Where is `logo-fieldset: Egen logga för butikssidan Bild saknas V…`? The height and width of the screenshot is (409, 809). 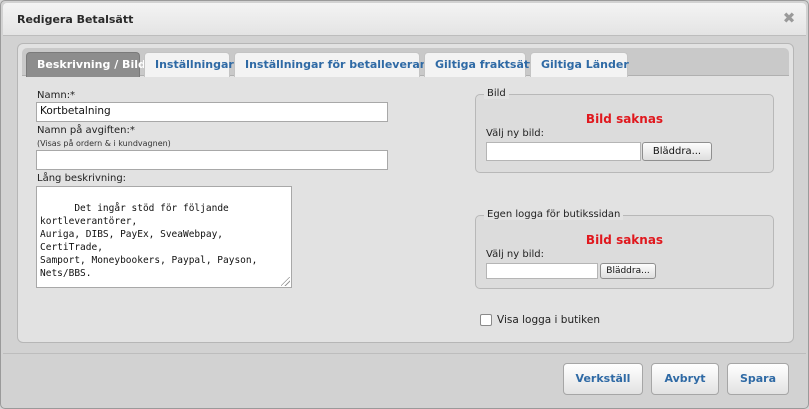
logo-fieldset: Egen logga för butikssidan Bild saknas V… is located at coordinates (624, 249).